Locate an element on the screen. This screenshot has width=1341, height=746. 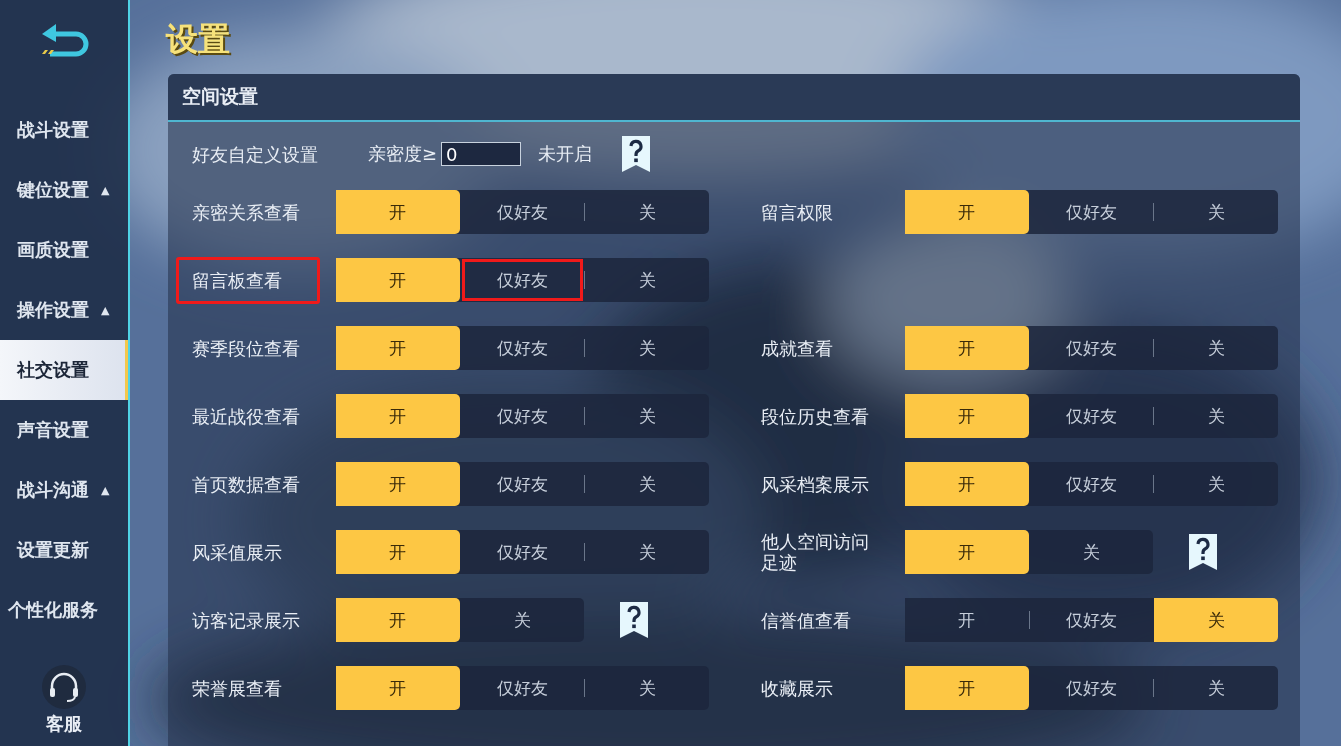
setting-label: 成就查看 is located at coordinates (797, 348).